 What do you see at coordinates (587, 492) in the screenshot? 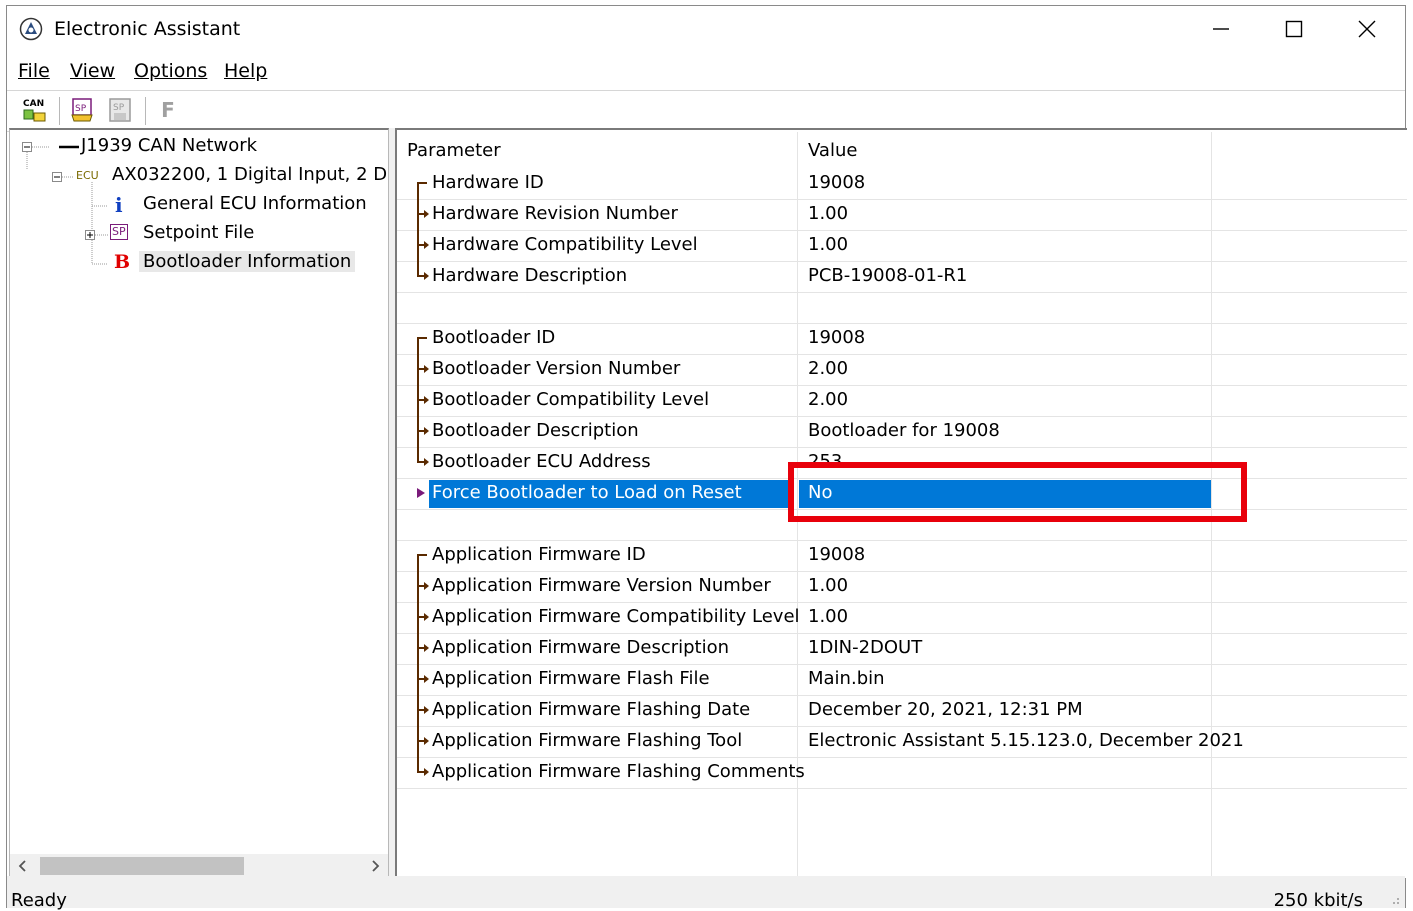
I see `parameter-name: Force Bootloader to Load on Reset` at bounding box center [587, 492].